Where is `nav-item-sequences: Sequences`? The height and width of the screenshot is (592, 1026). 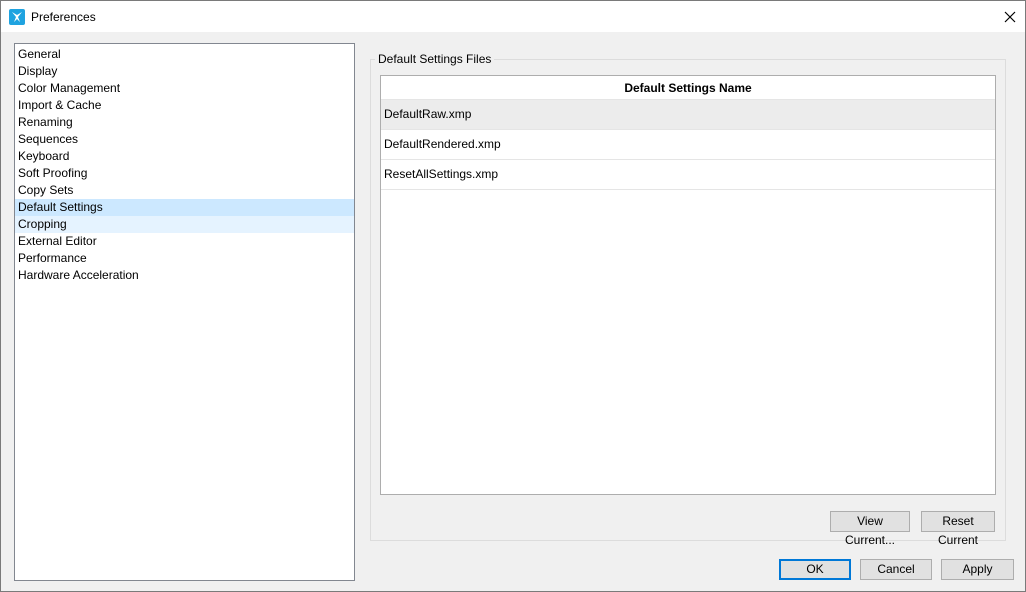
nav-item-sequences: Sequences is located at coordinates (184, 139).